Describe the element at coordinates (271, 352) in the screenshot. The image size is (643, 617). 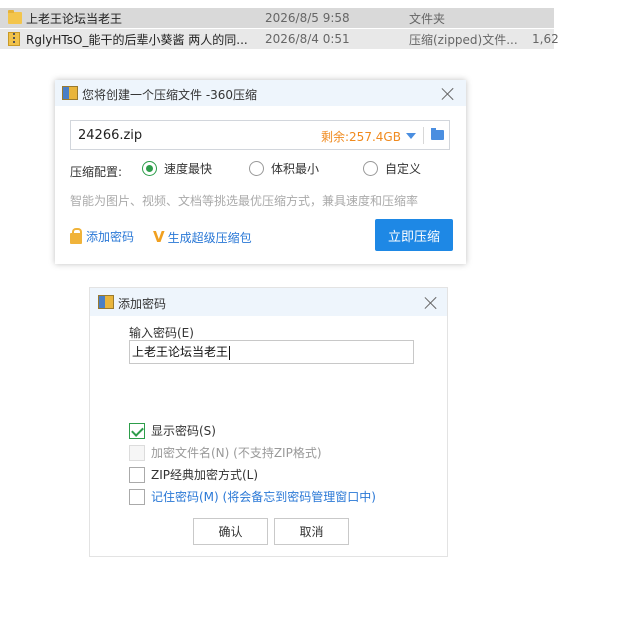
I see `password-input: 上老王论坛当老王` at that location.